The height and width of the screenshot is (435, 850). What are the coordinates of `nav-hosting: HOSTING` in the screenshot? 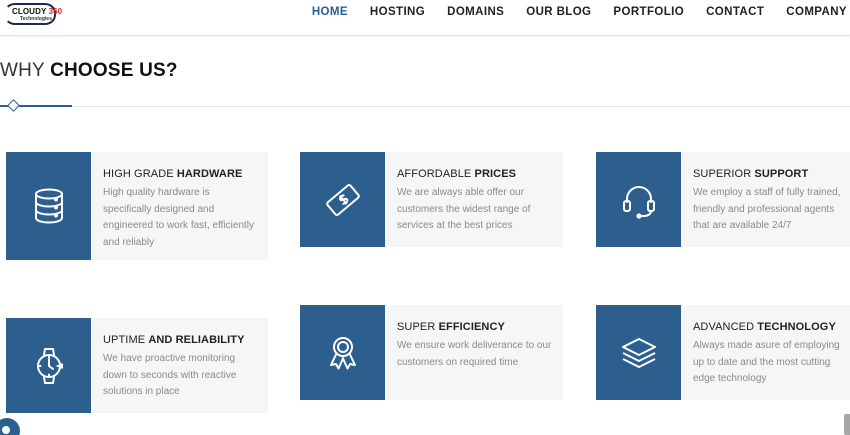 It's located at (397, 12).